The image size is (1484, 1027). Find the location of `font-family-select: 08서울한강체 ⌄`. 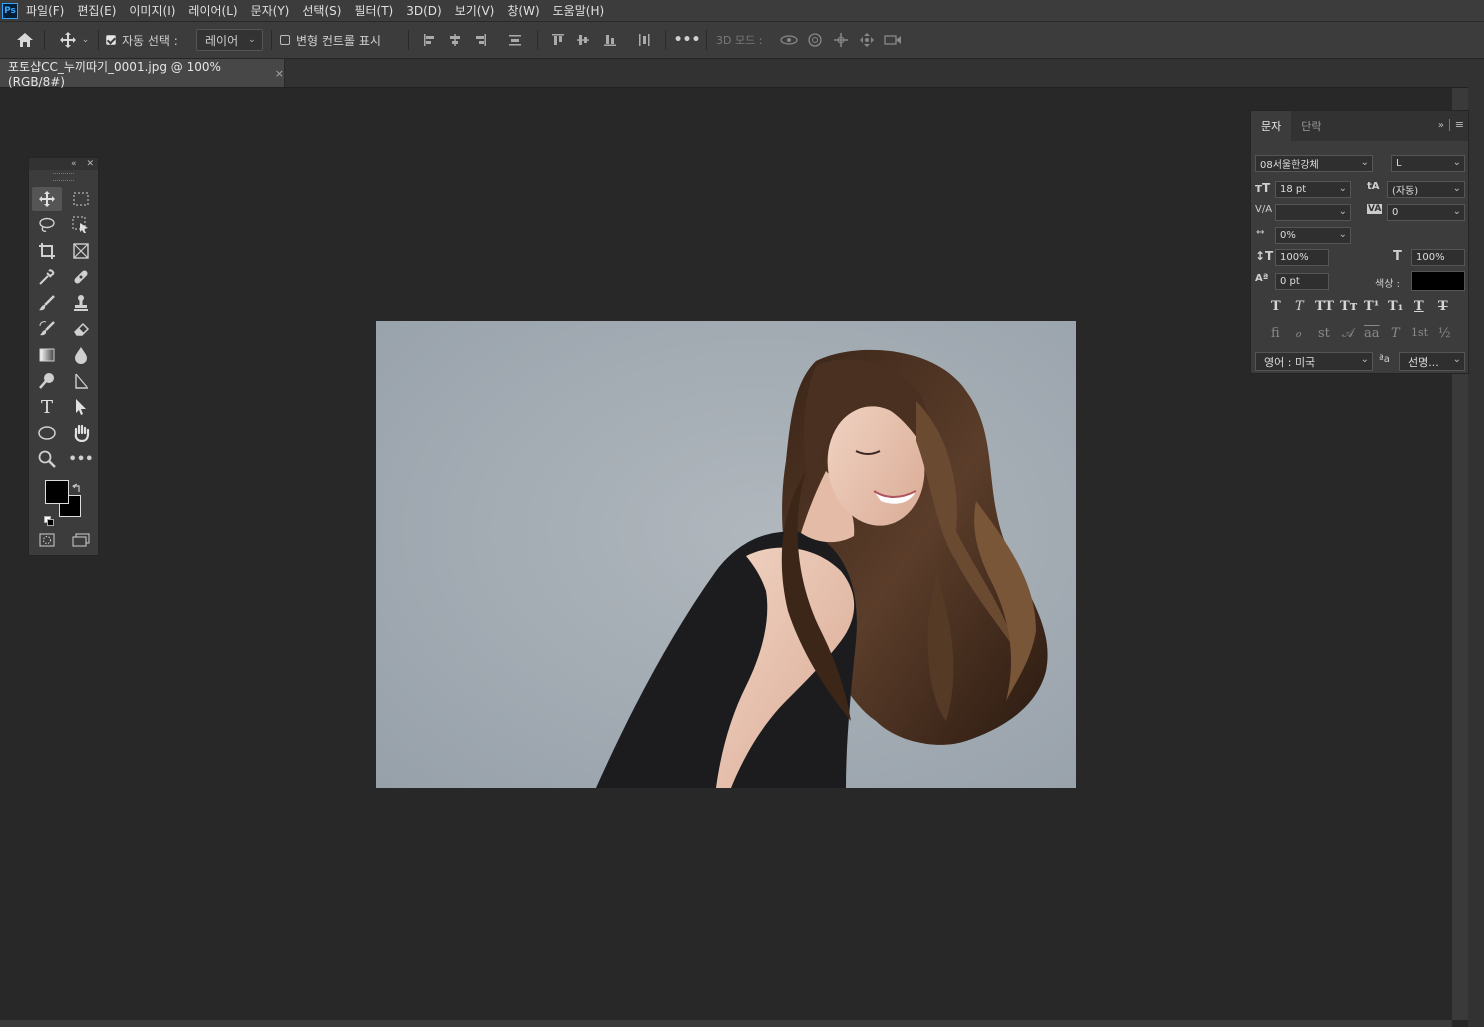

font-family-select: 08서울한강체 ⌄ is located at coordinates (1314, 163).